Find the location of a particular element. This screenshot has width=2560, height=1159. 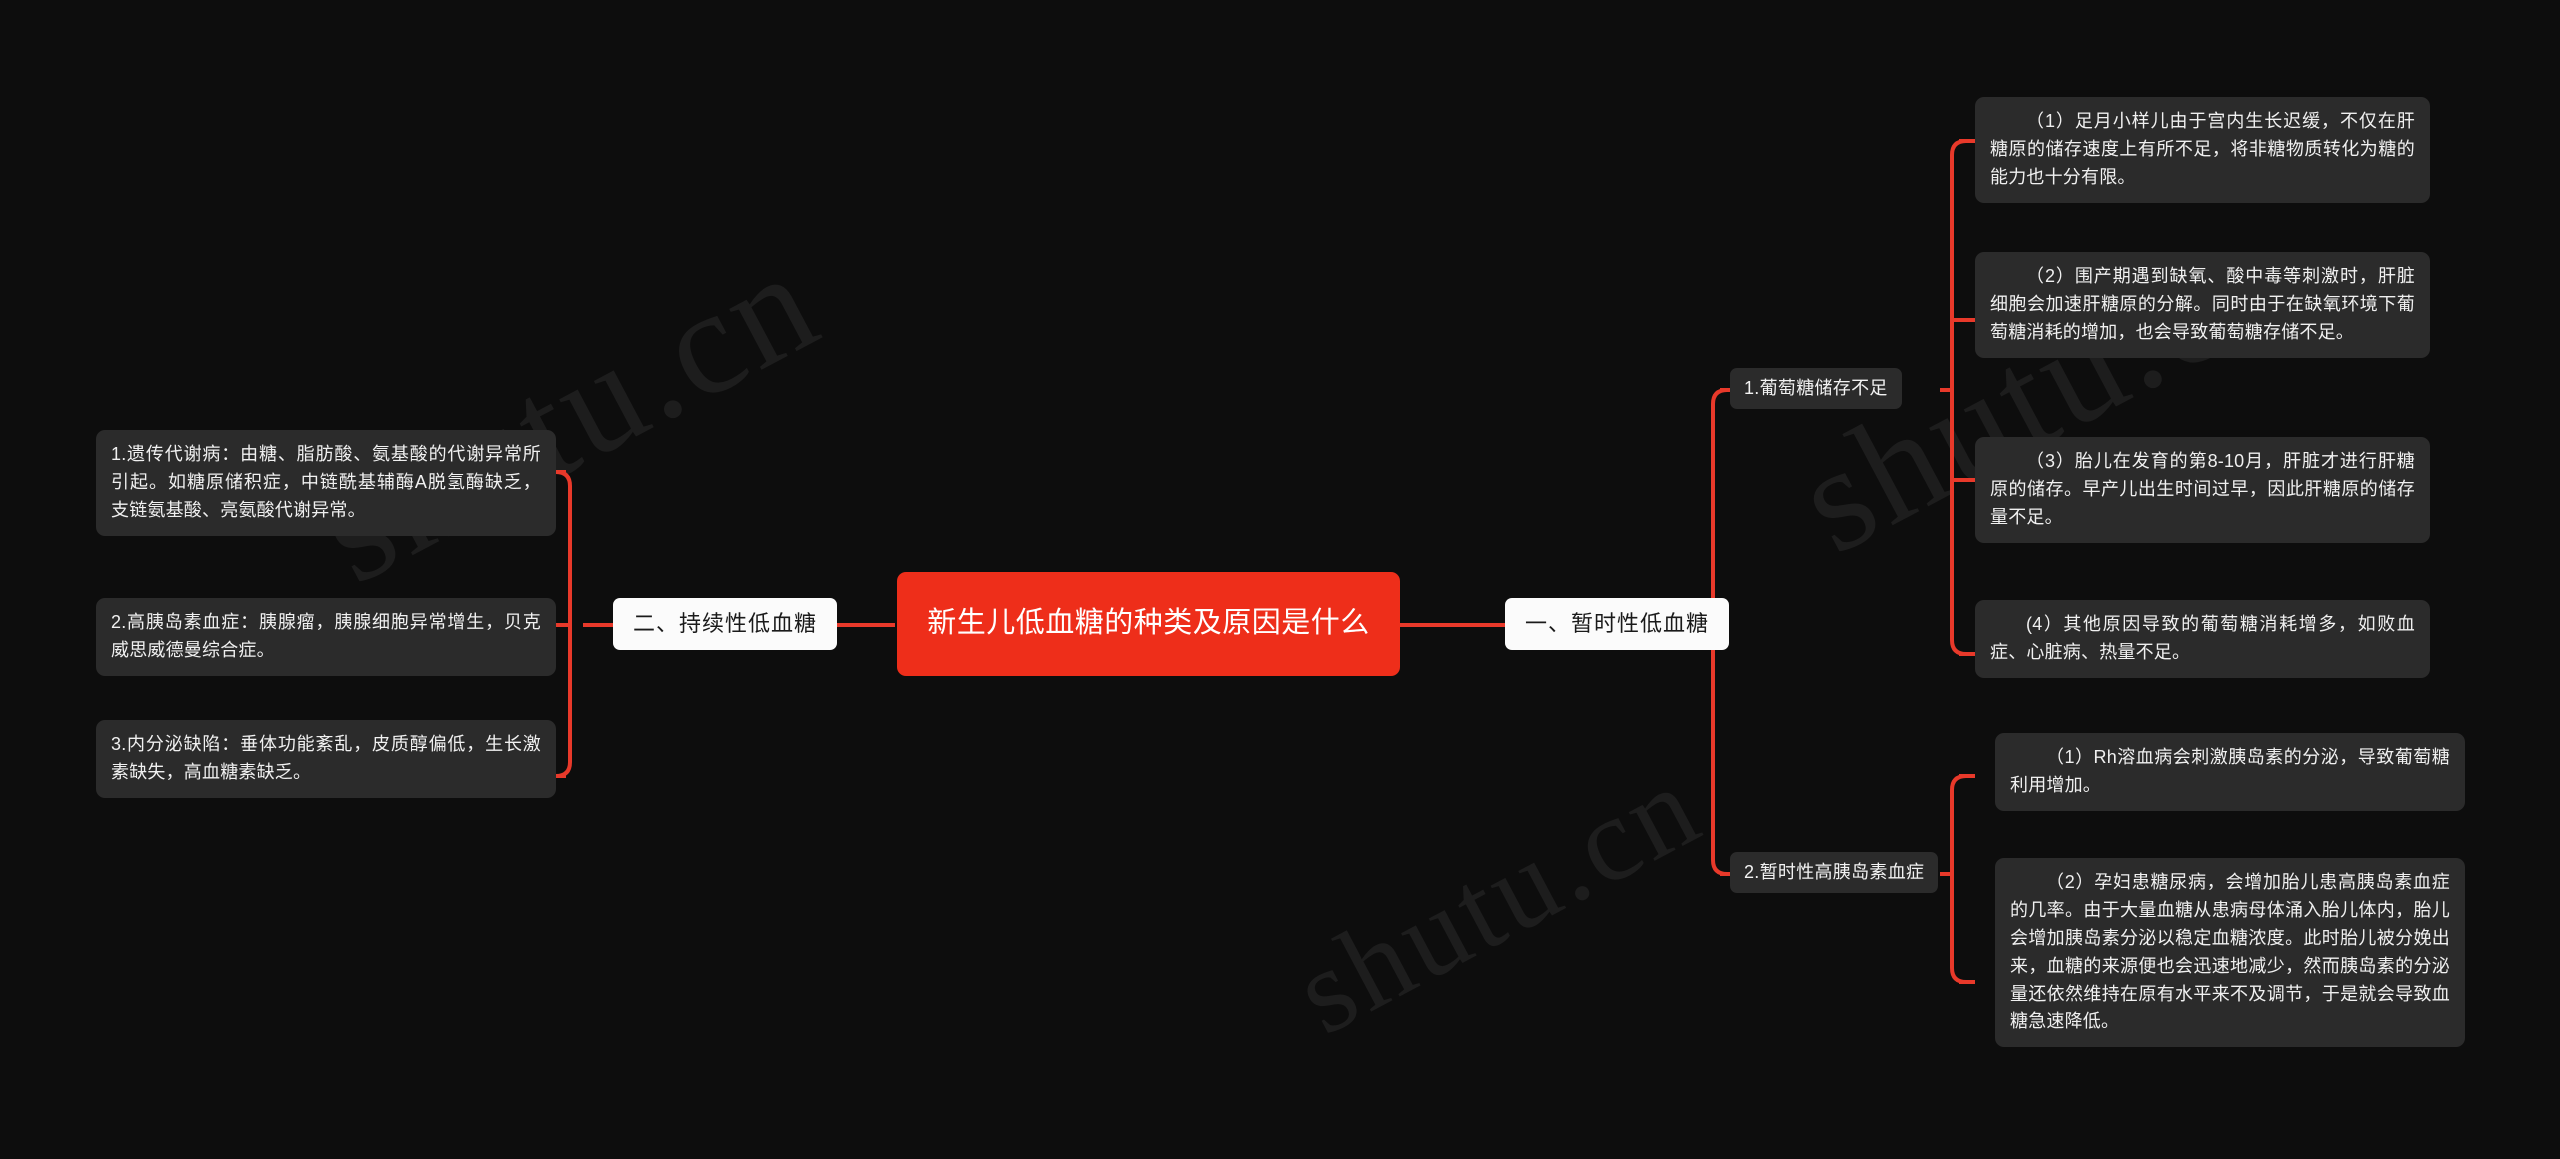

sub-node-transient-hyperinsulinism: 2.暂时性高胰岛素血症 is located at coordinates (1834, 873).